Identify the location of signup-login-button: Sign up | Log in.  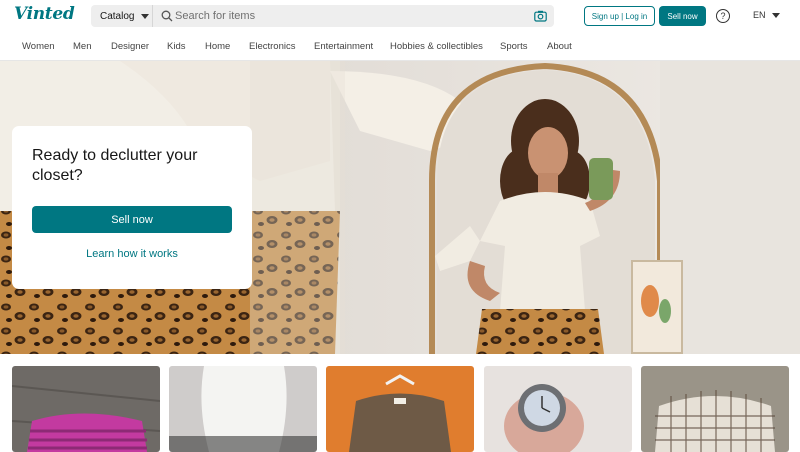
(619, 16).